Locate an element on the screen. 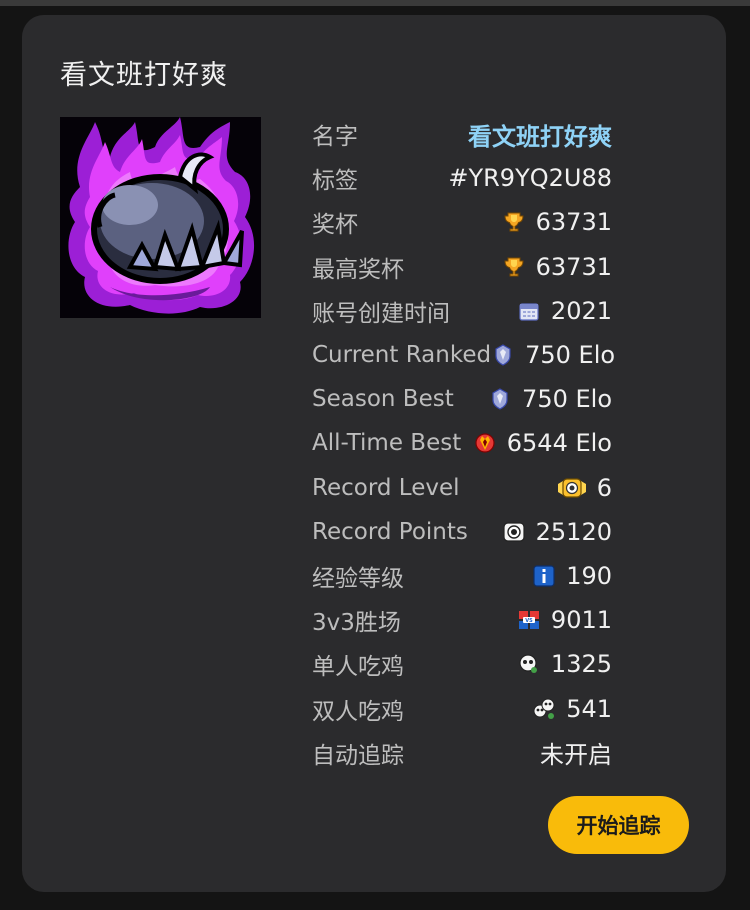  stat-value-group: 6544 Elo is located at coordinates (542, 443).